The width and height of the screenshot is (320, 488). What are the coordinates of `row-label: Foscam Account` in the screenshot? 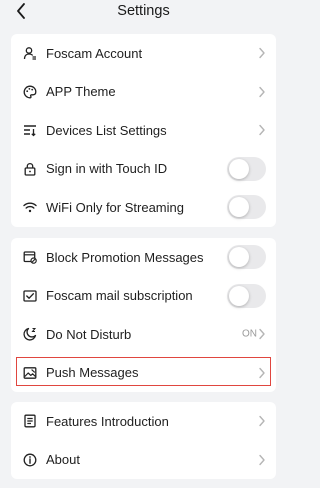 It's located at (94, 53).